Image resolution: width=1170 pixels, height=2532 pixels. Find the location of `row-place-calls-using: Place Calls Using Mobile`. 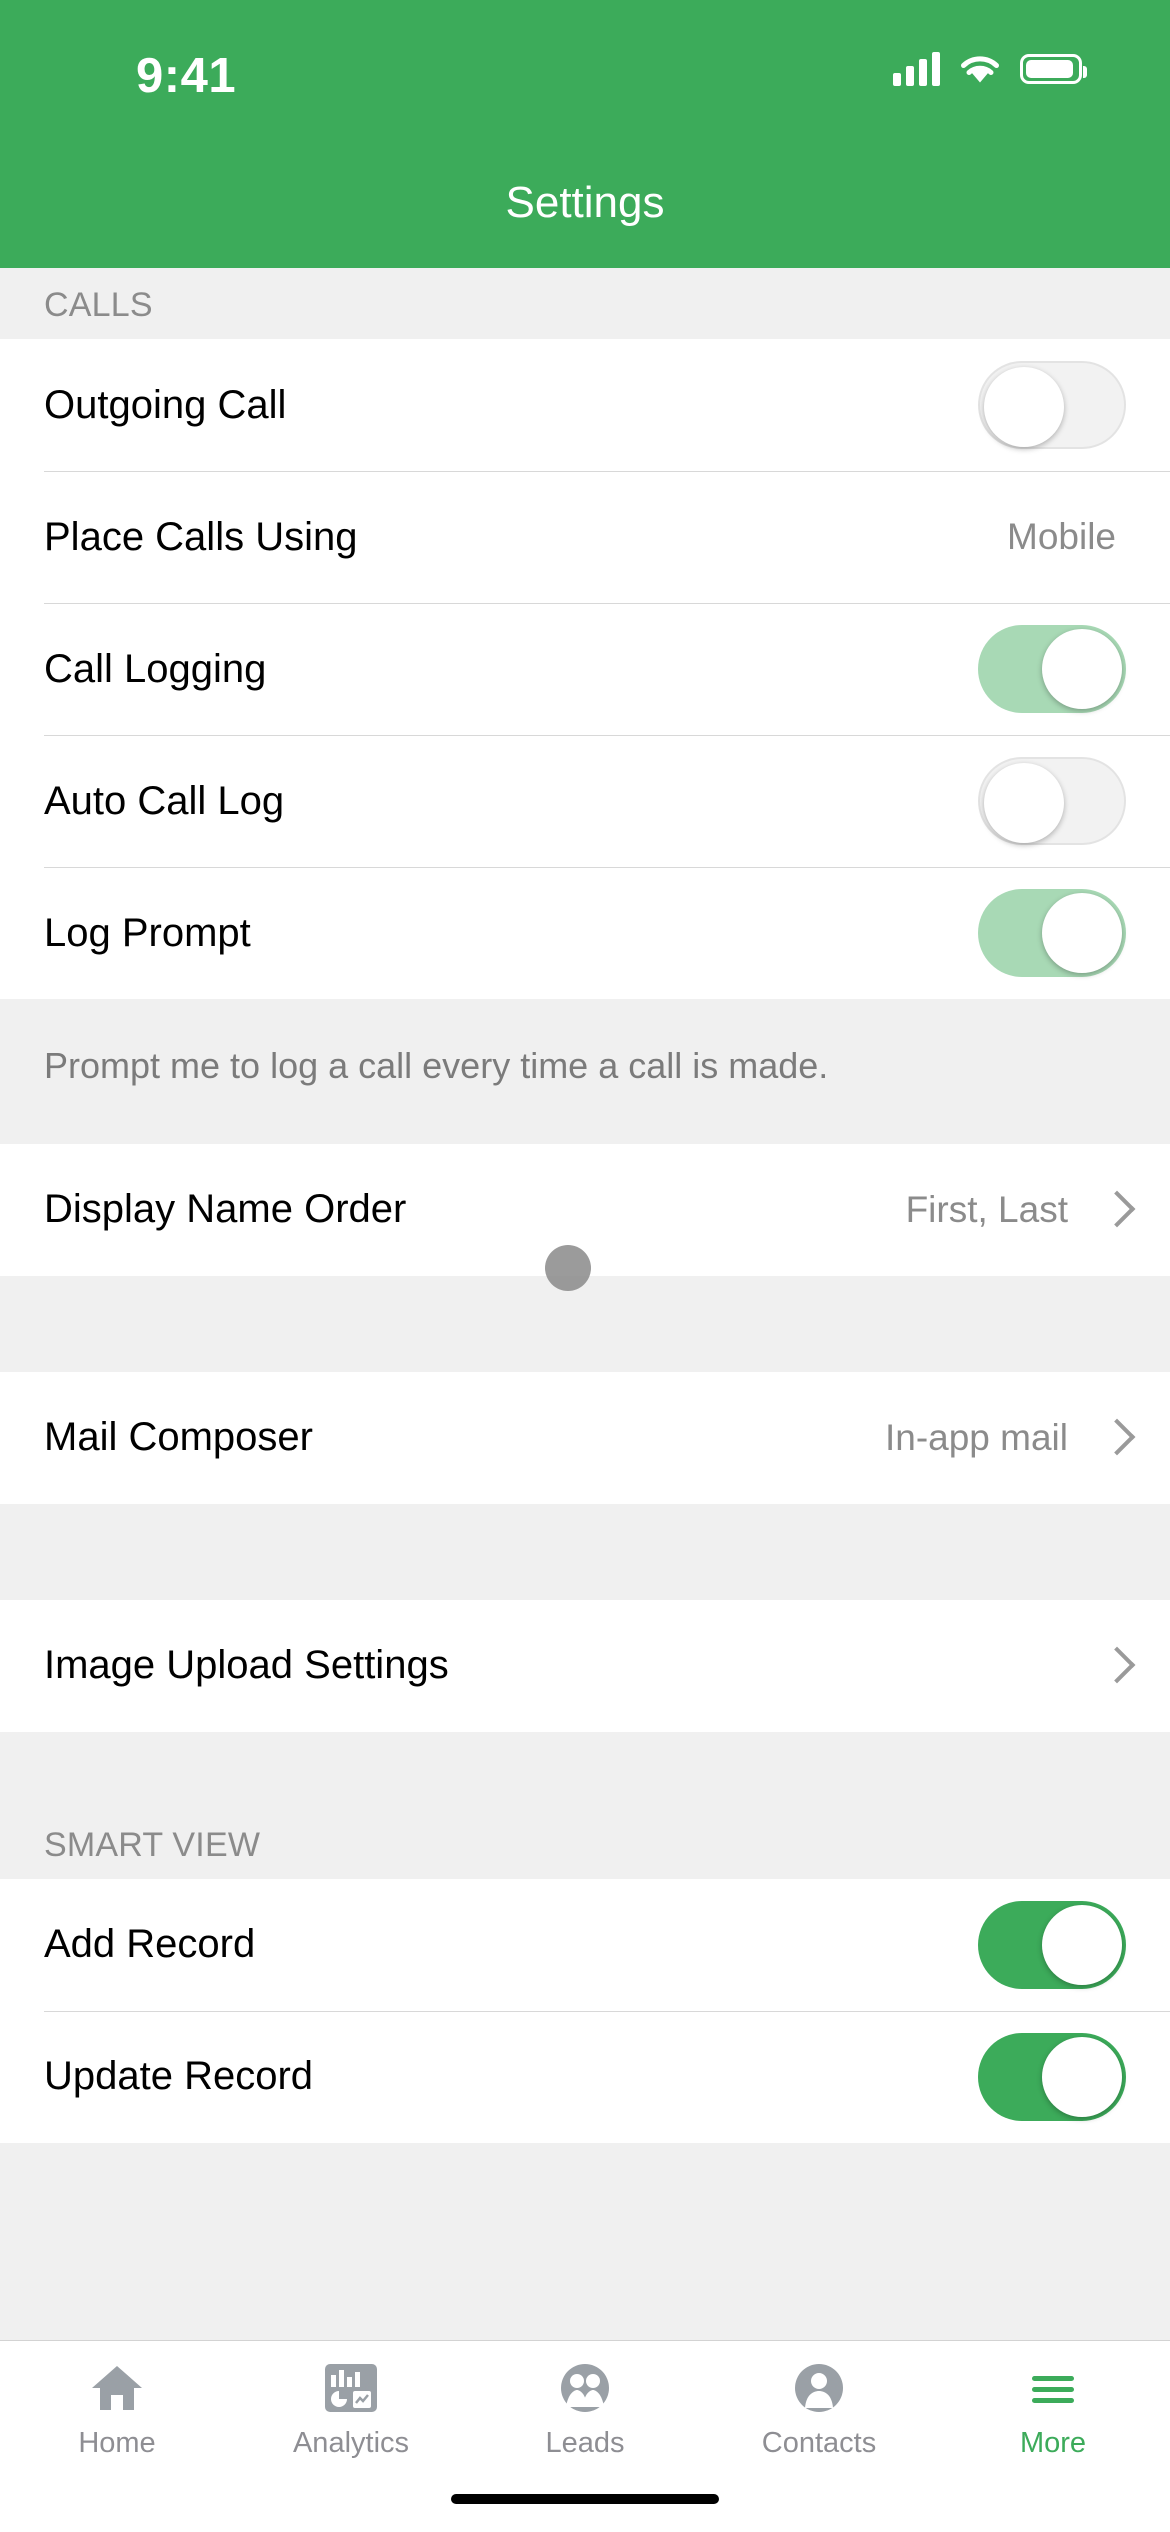

row-place-calls-using: Place Calls Using Mobile is located at coordinates (585, 537).